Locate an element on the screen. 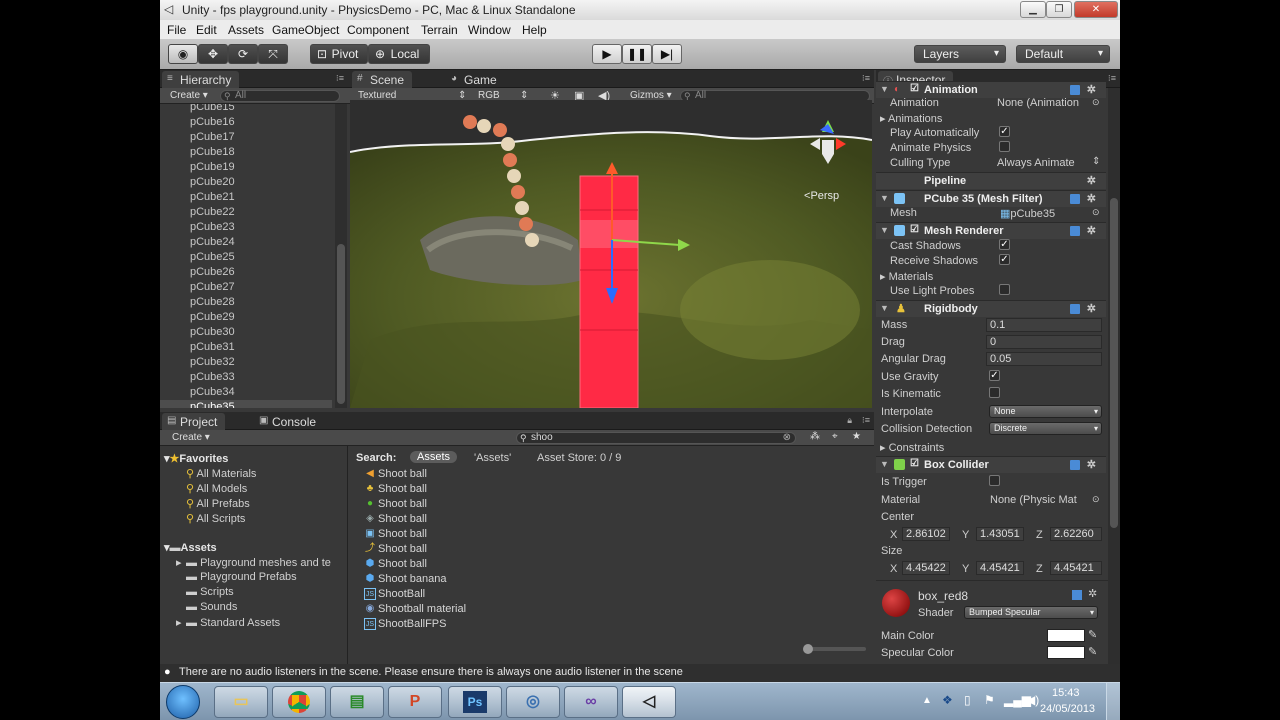 This screenshot has width=1280, height=720. asset-result-item: ◈ Shoot ball is located at coordinates (396, 519).